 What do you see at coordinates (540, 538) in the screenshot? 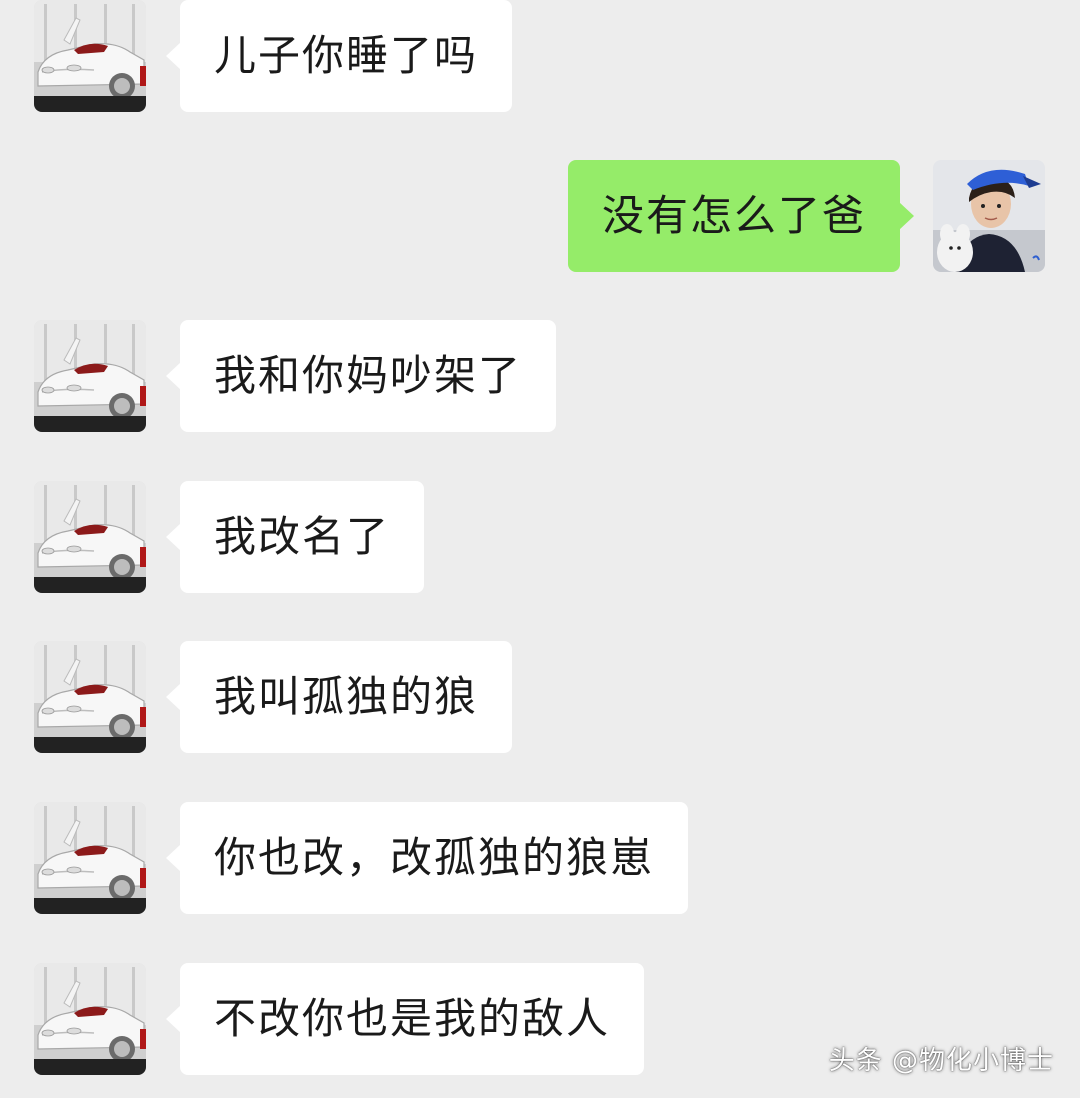
I see `message-row: 我改名了` at bounding box center [540, 538].